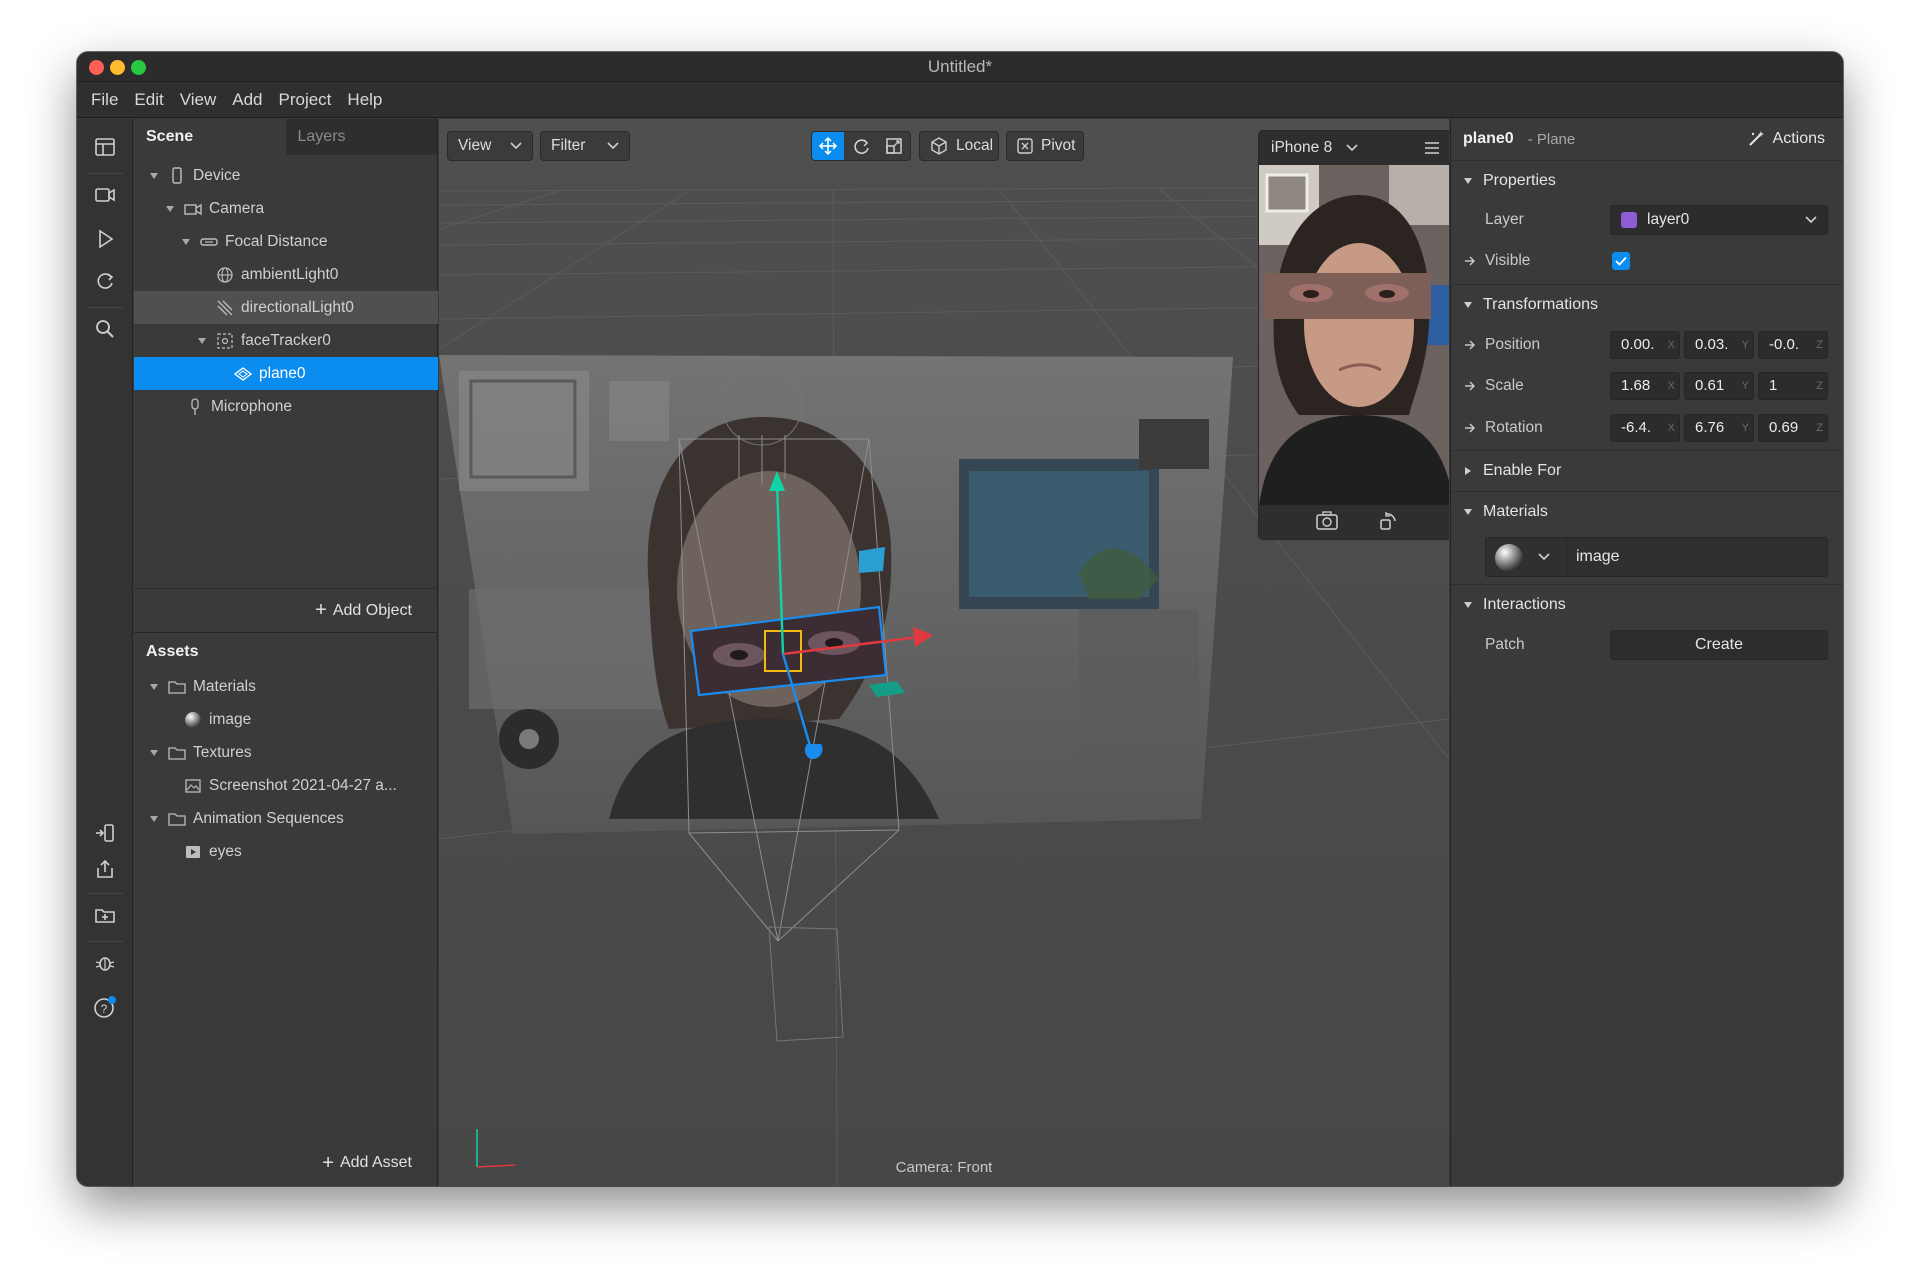 This screenshot has width=1920, height=1288. What do you see at coordinates (1519, 180) in the screenshot?
I see `section-title: Properties` at bounding box center [1519, 180].